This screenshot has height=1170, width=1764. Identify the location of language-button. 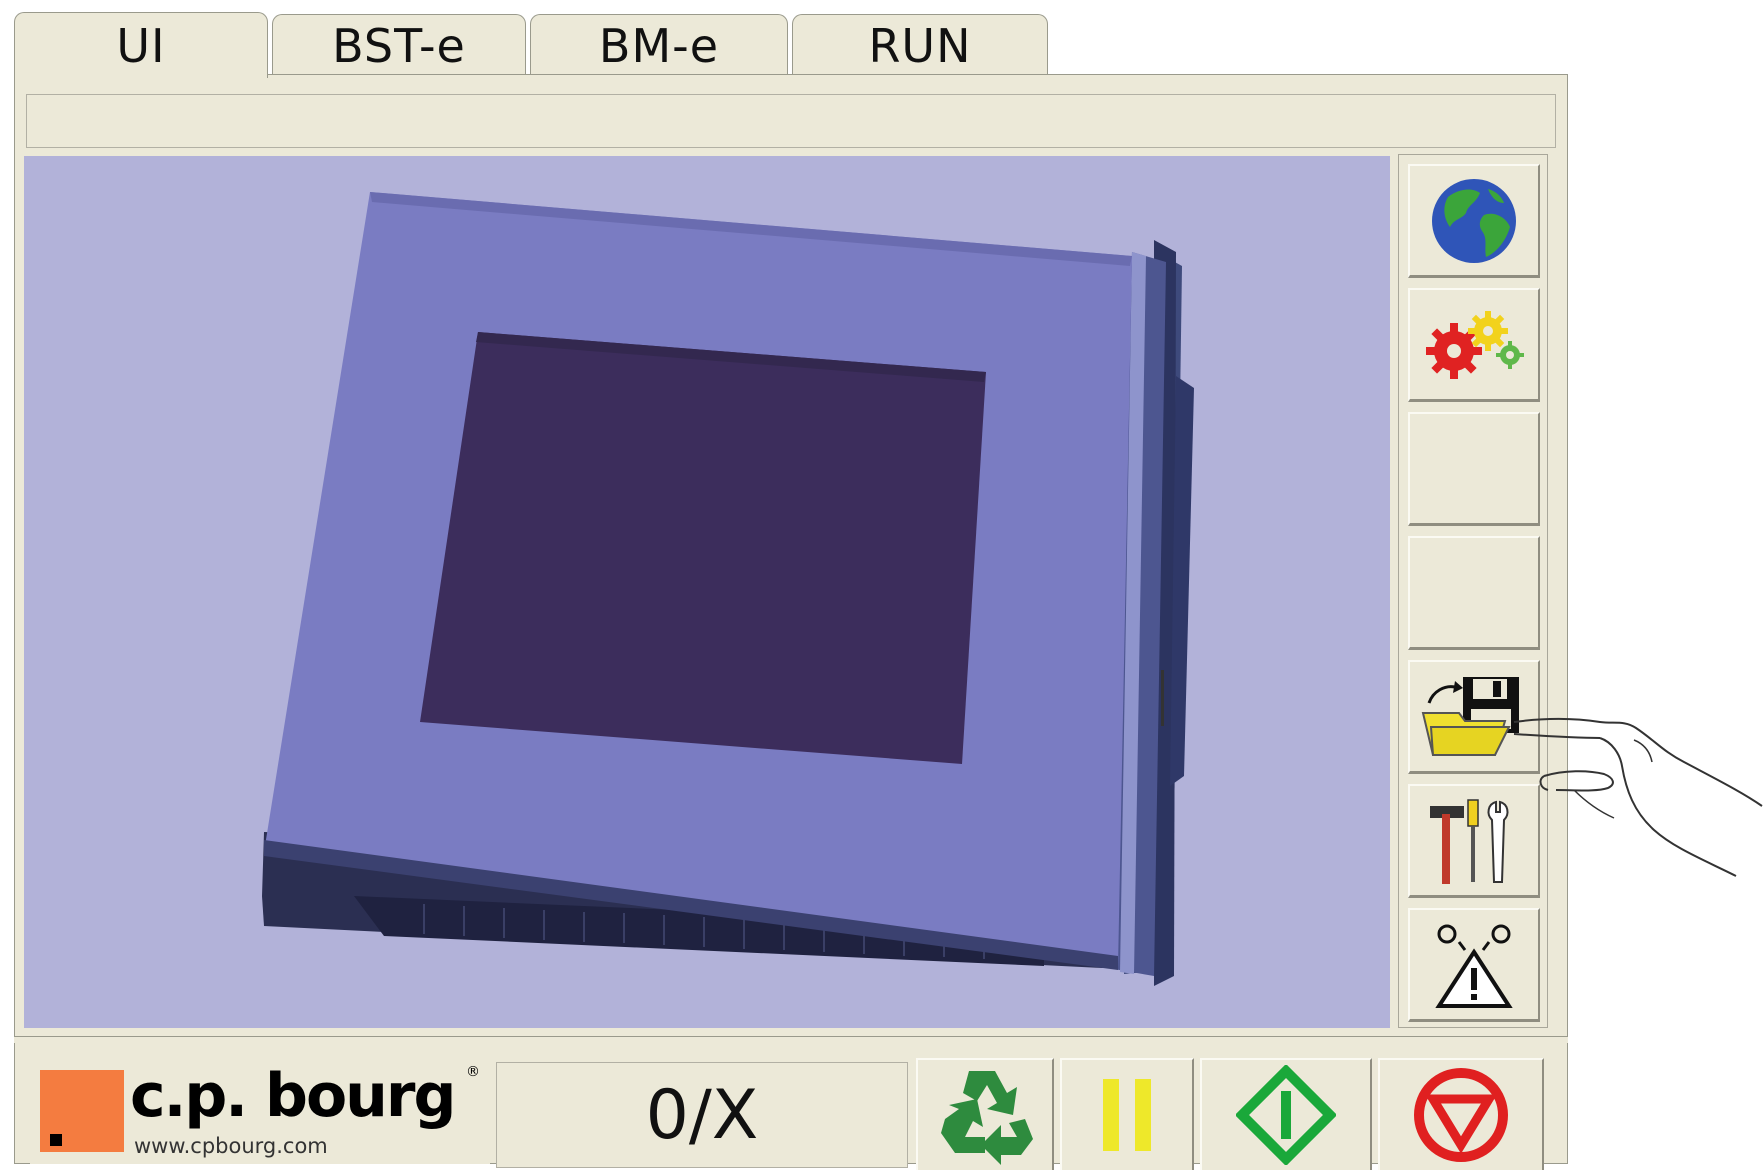
(1474, 221).